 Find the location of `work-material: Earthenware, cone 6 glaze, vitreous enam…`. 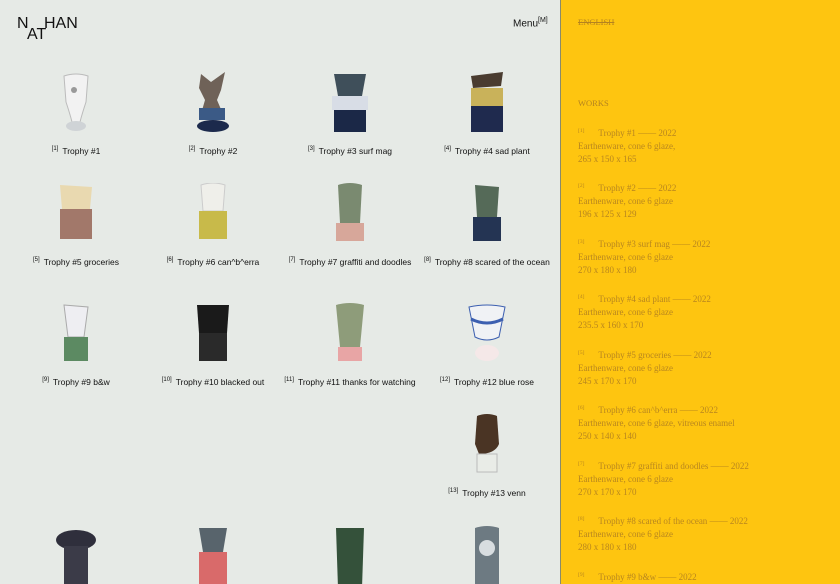

work-material: Earthenware, cone 6 glaze, vitreous enam… is located at coordinates (656, 423).